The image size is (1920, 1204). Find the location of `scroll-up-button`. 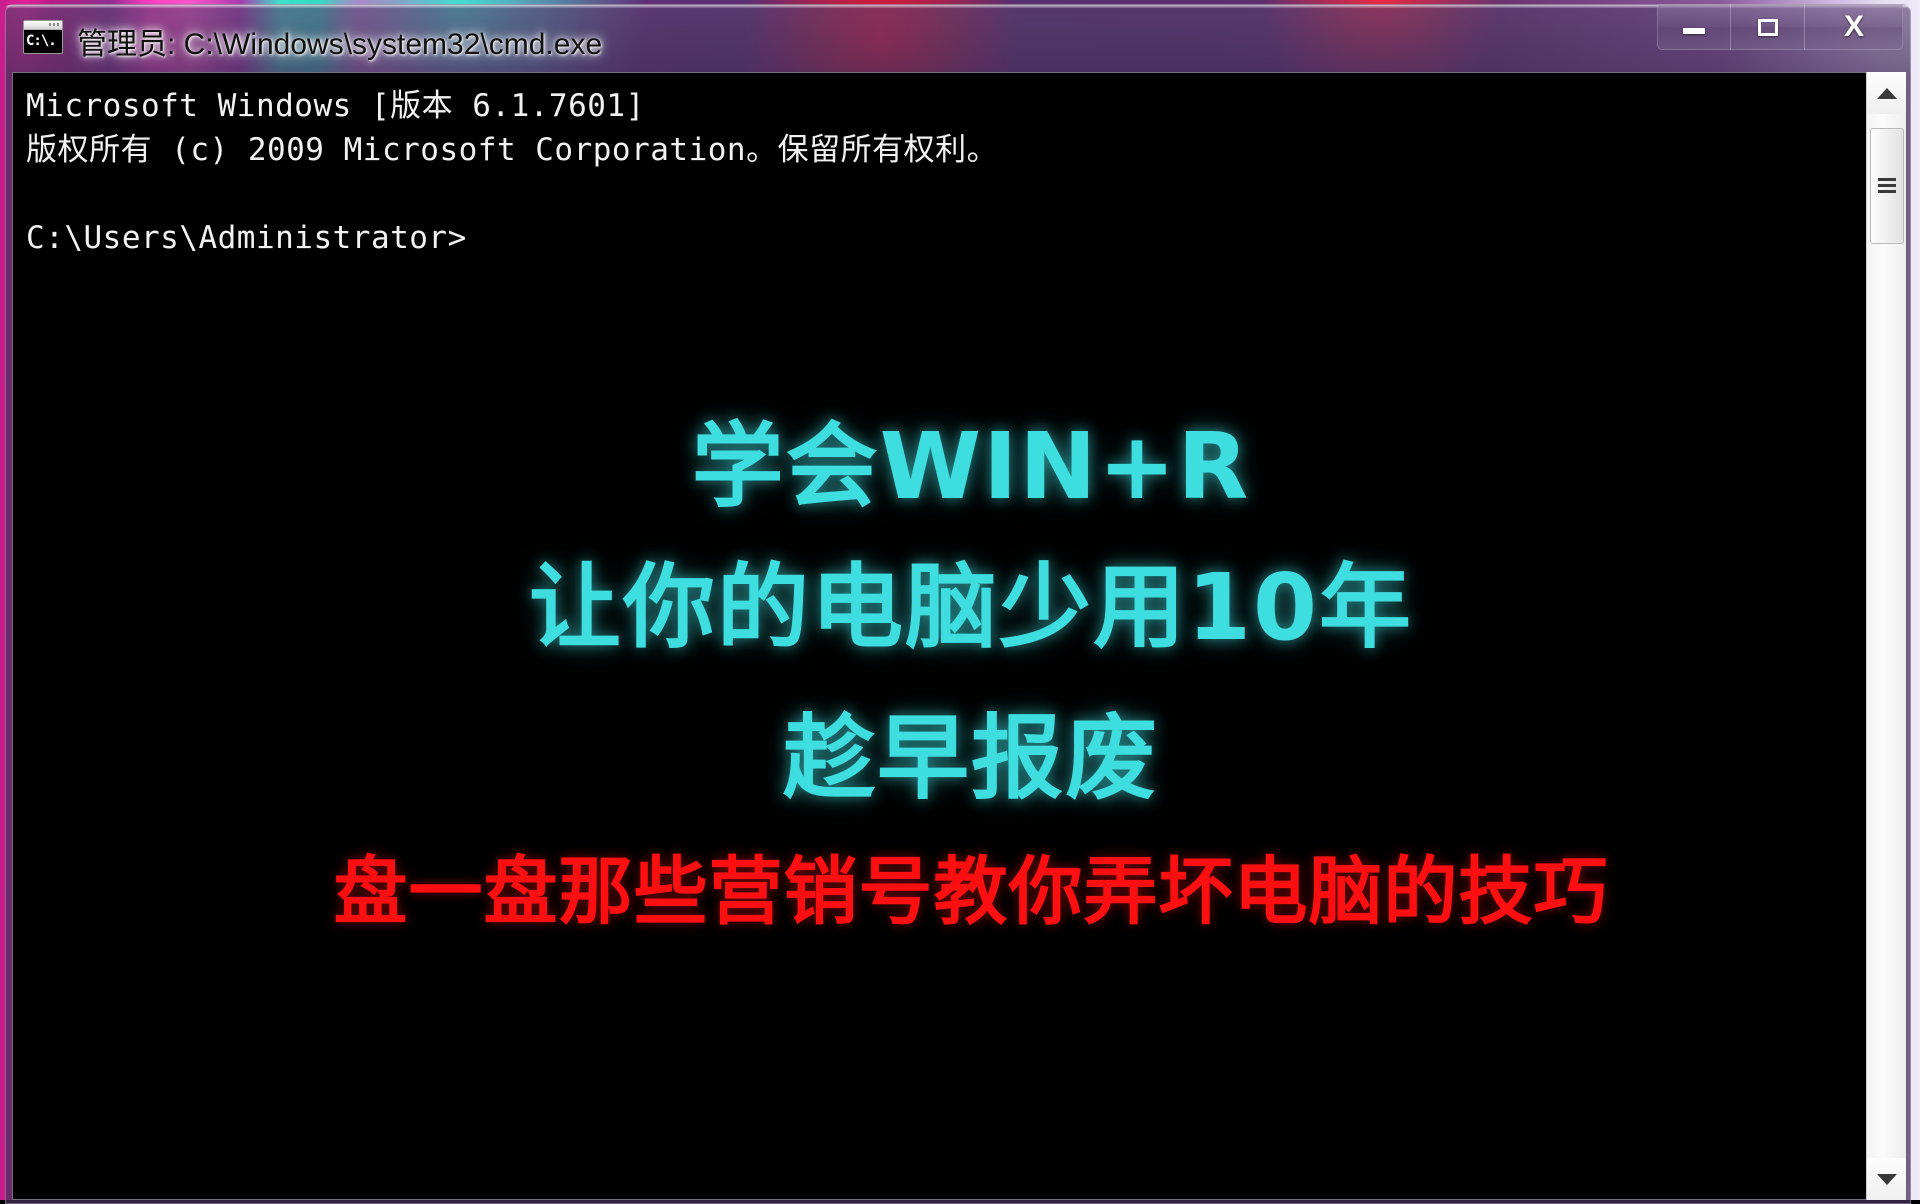

scroll-up-button is located at coordinates (1886, 93).